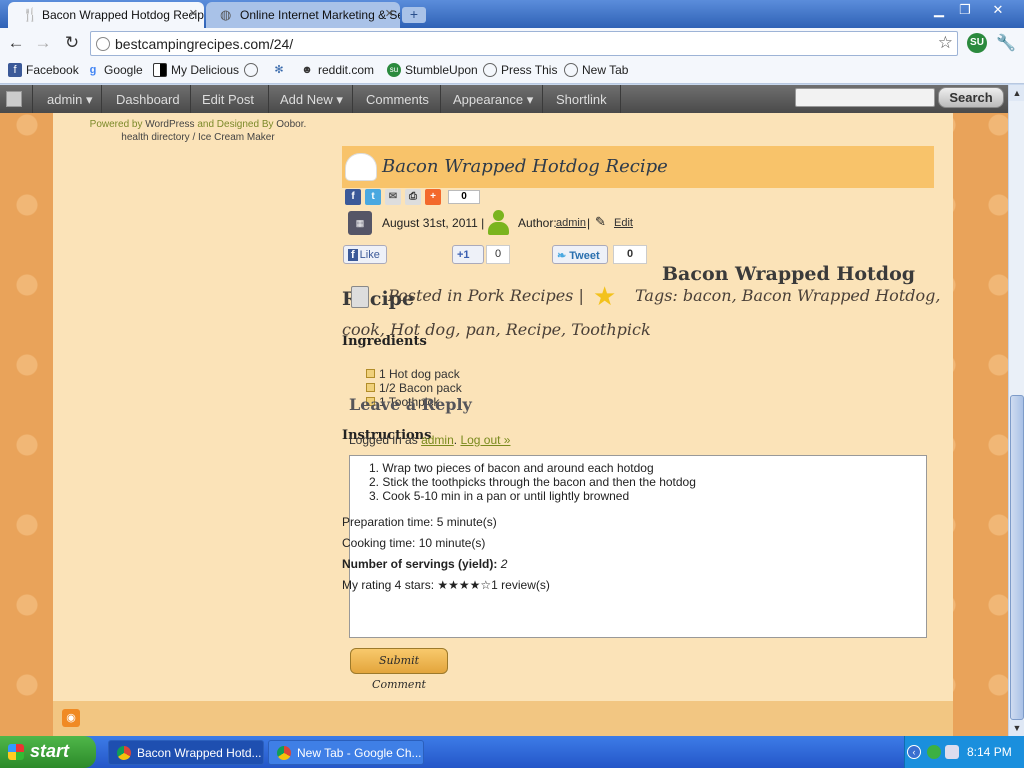  I want to click on cook-time: Cooking time: 10 minute(s), so click(414, 543).